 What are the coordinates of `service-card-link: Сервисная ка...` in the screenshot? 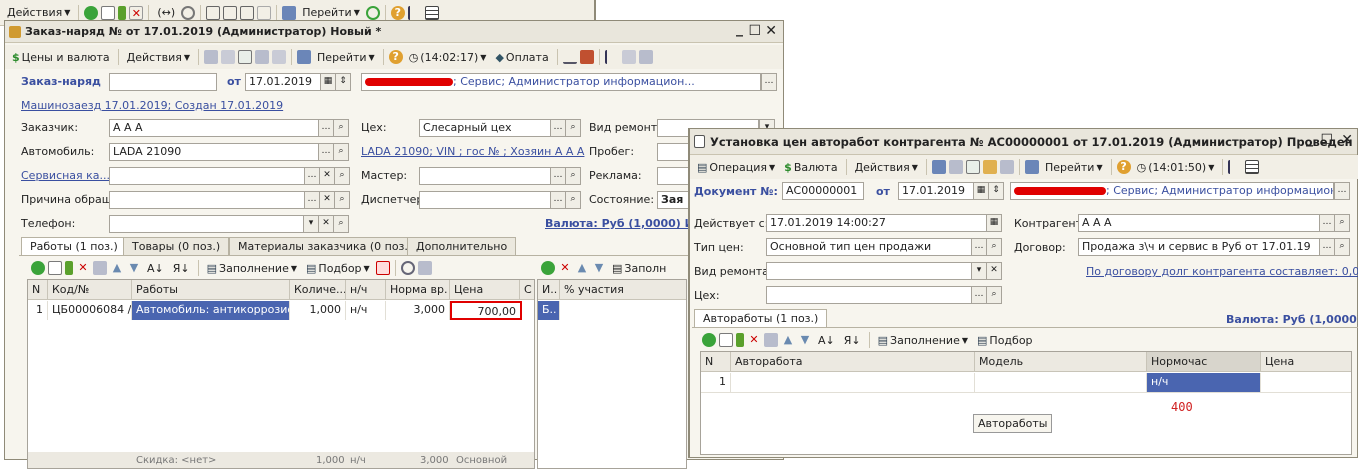 It's located at (65, 175).